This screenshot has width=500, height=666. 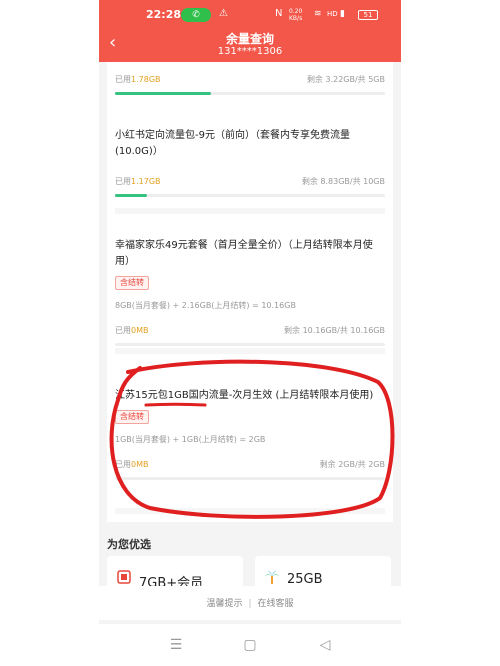 What do you see at coordinates (129, 544) in the screenshot?
I see `recommend-title: 为您优选` at bounding box center [129, 544].